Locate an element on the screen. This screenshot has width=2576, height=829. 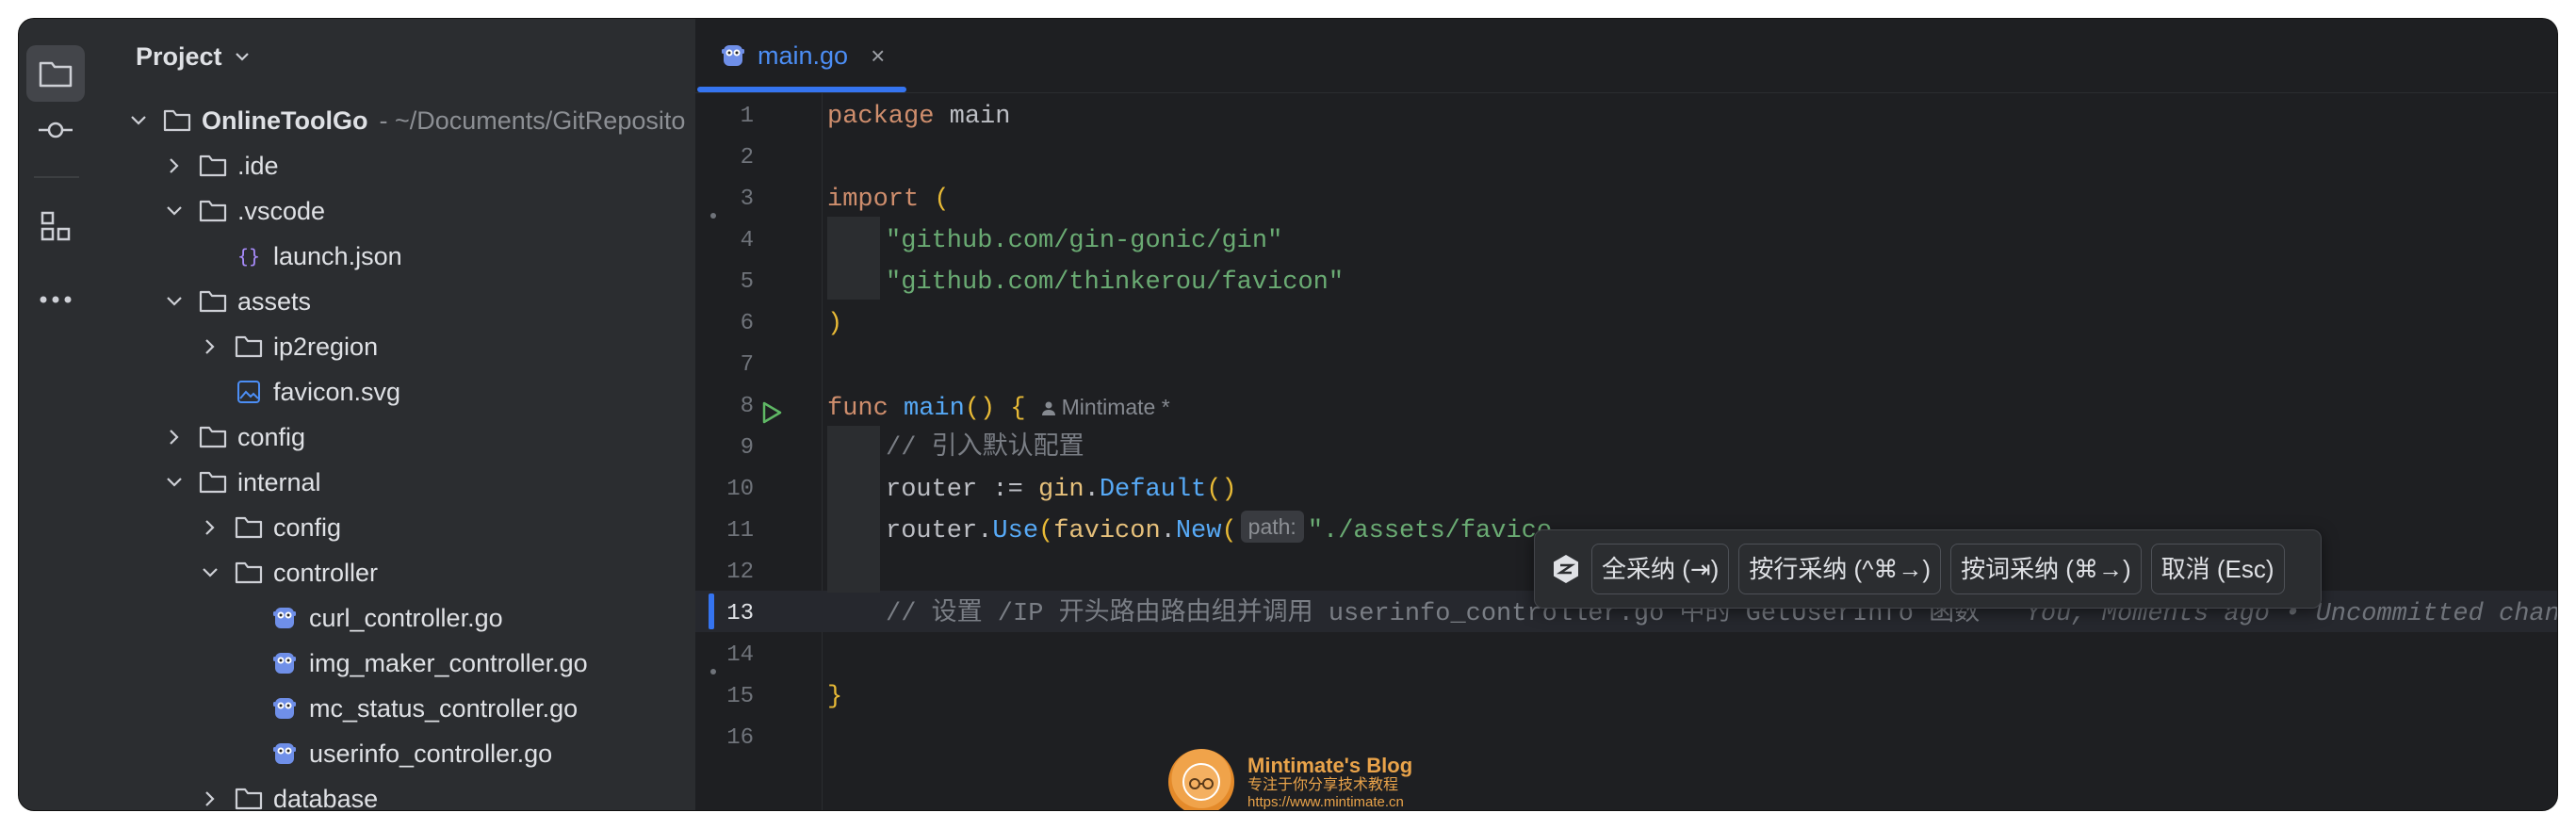
string-literal: "./assets/favico is located at coordinates (1430, 531).